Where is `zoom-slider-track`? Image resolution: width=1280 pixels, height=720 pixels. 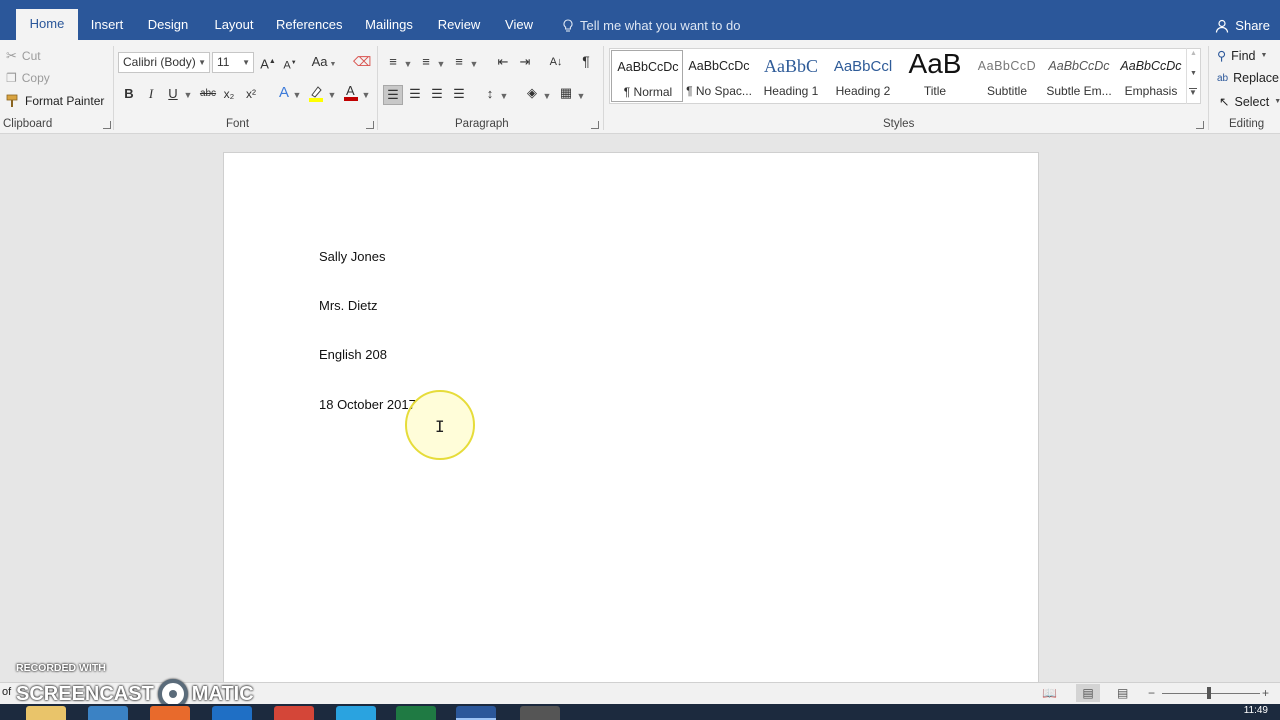 zoom-slider-track is located at coordinates (1211, 693).